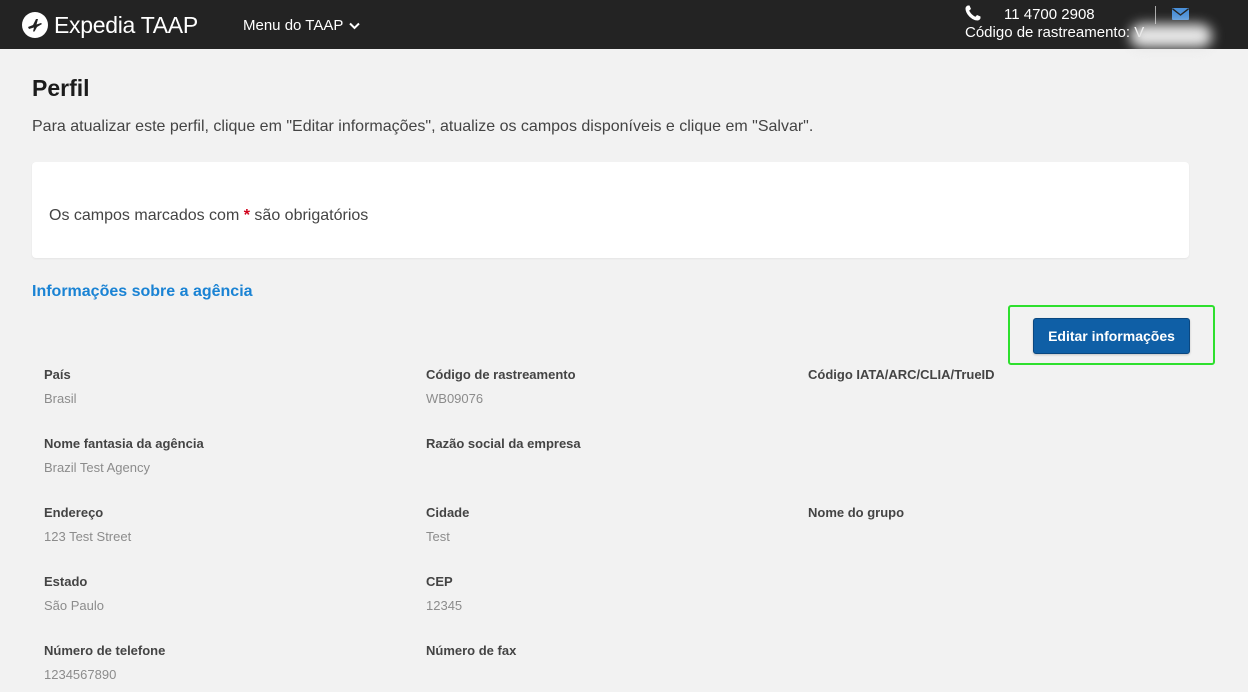 The width and height of the screenshot is (1248, 692). What do you see at coordinates (224, 663) in the screenshot?
I see `field-telefone: Número de telefone 1234567890` at bounding box center [224, 663].